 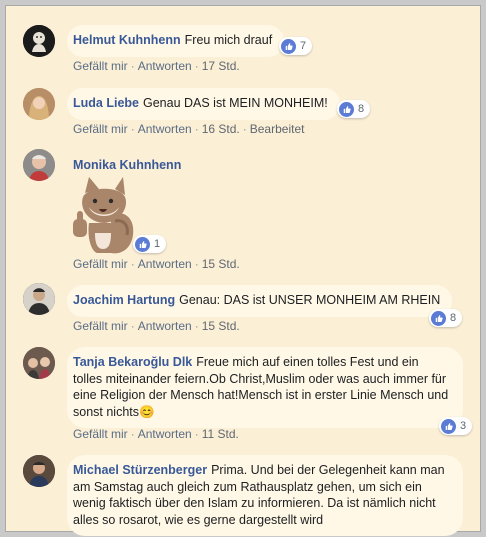 What do you see at coordinates (220, 434) in the screenshot?
I see `timestamp: 11 Std.` at bounding box center [220, 434].